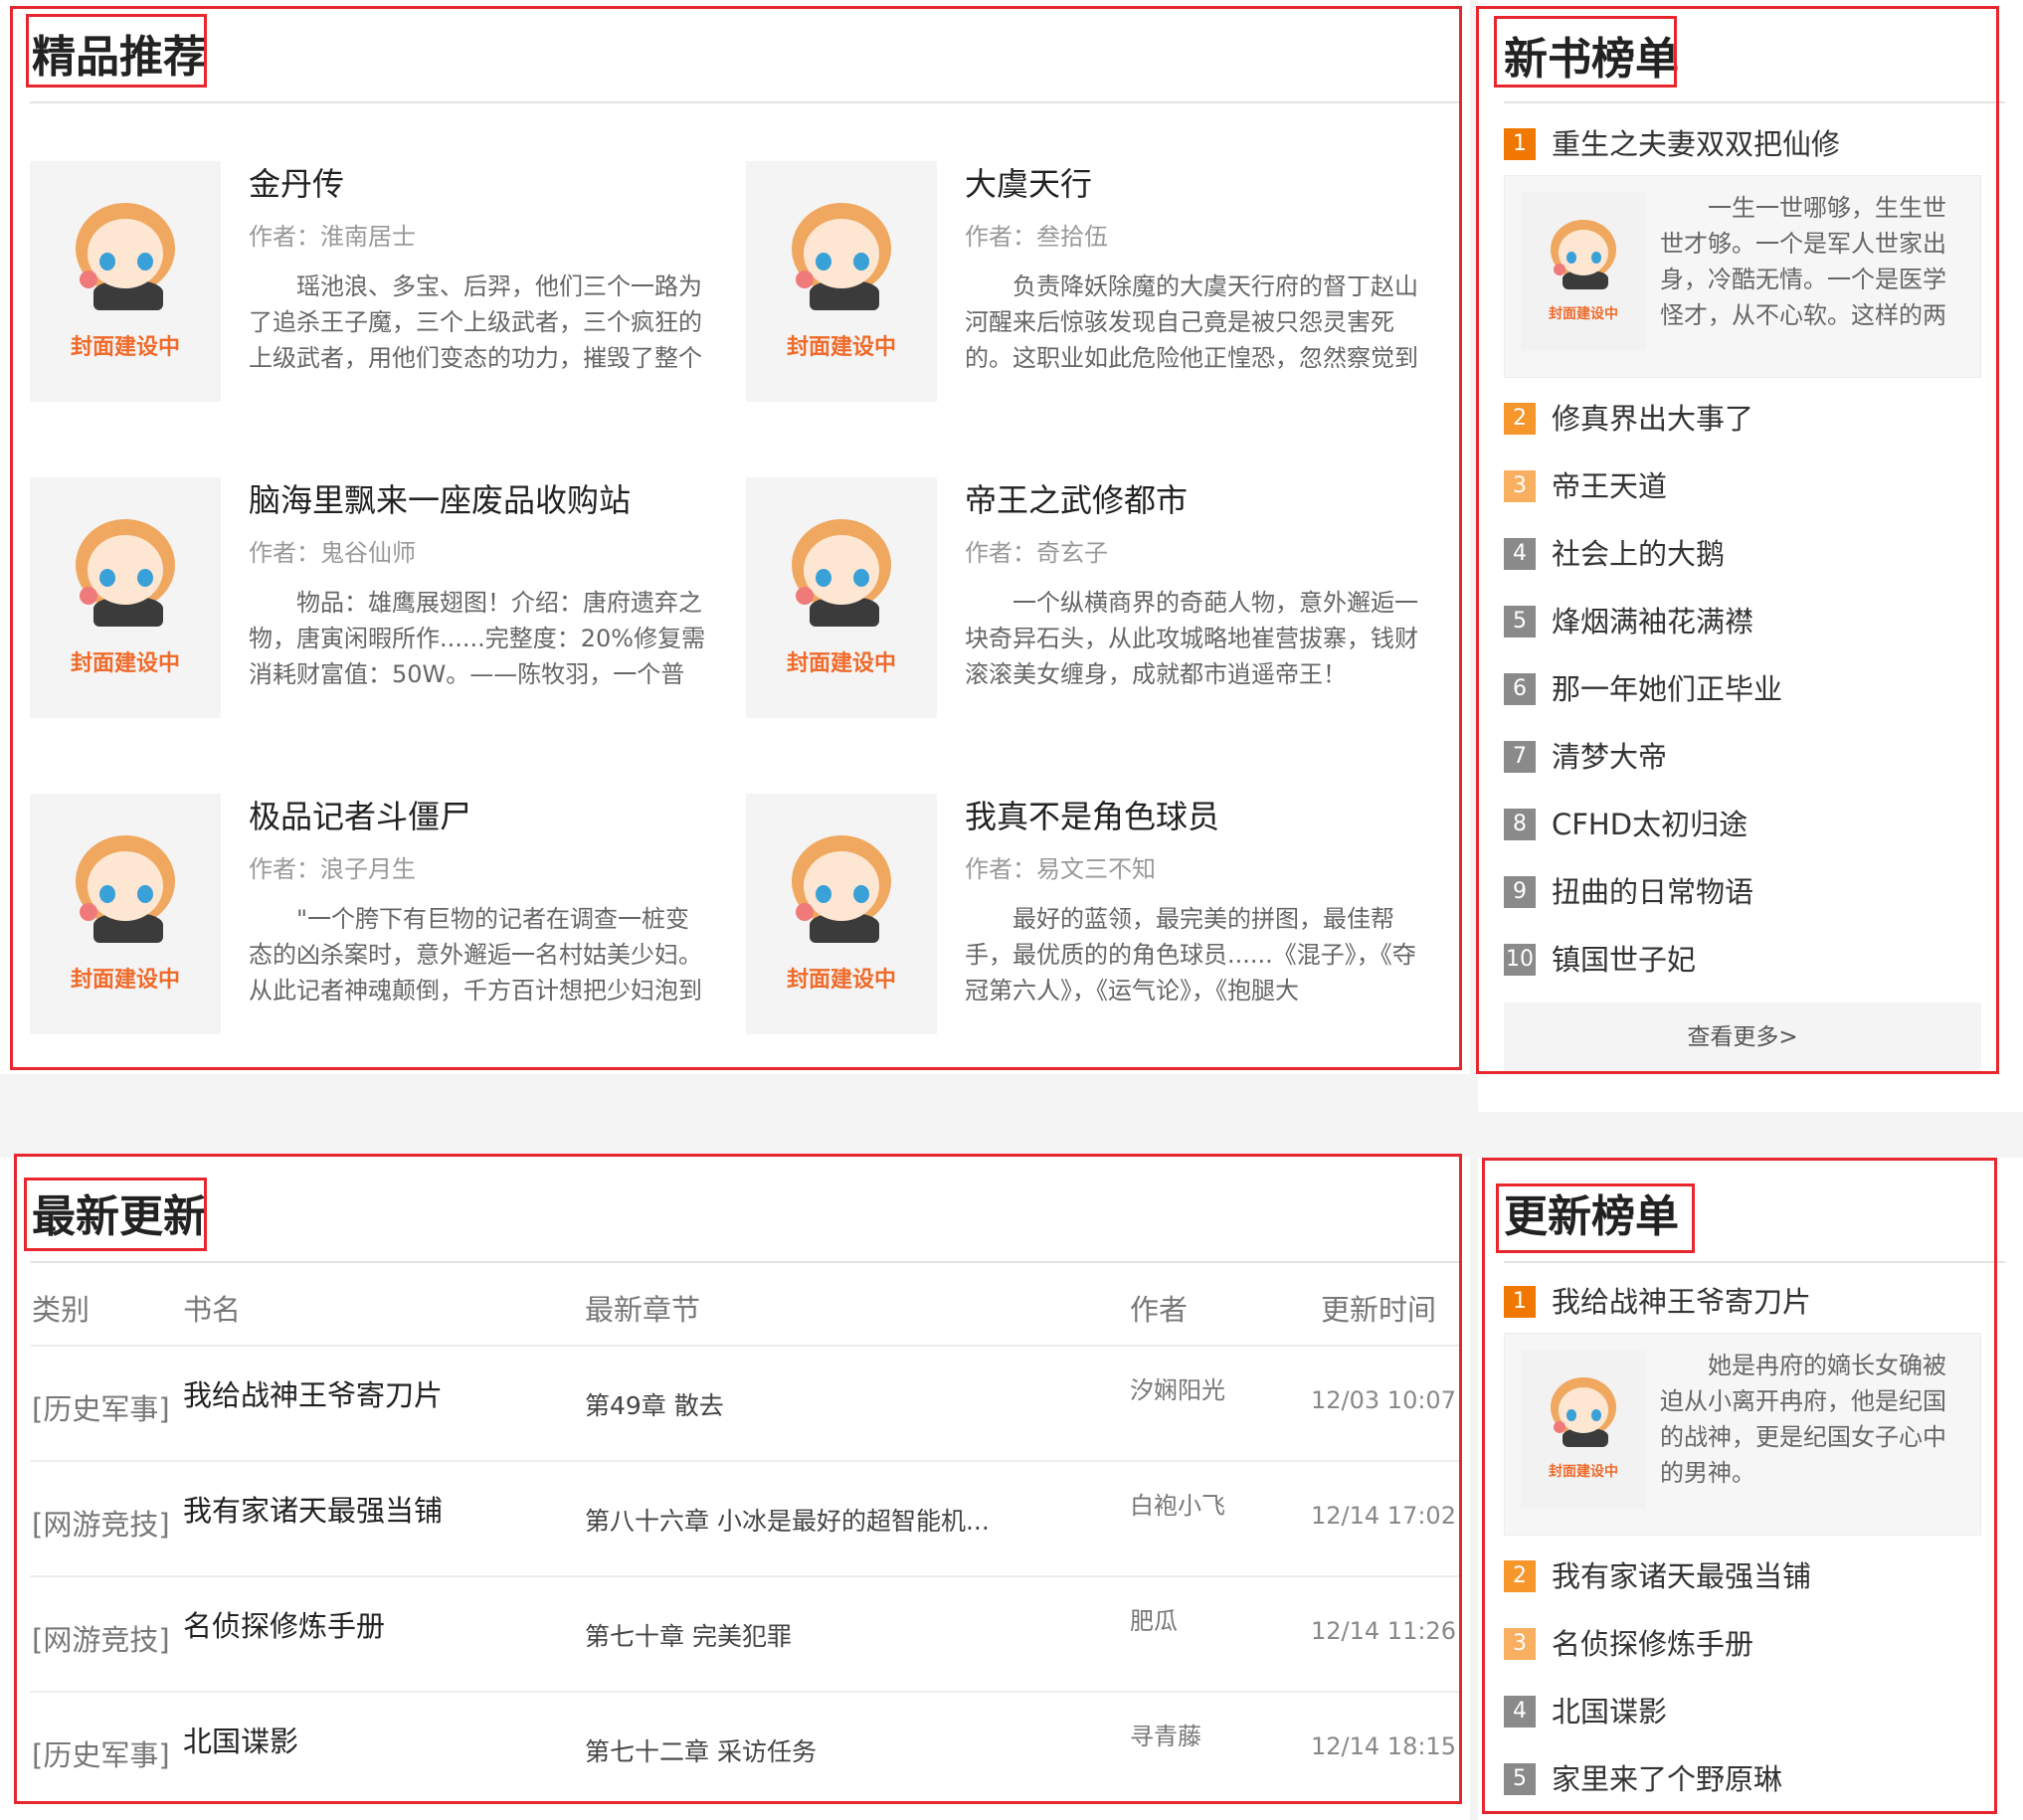 The image size is (2023, 1820). I want to click on rank-book-name: 镇国世子妃, so click(1624, 960).